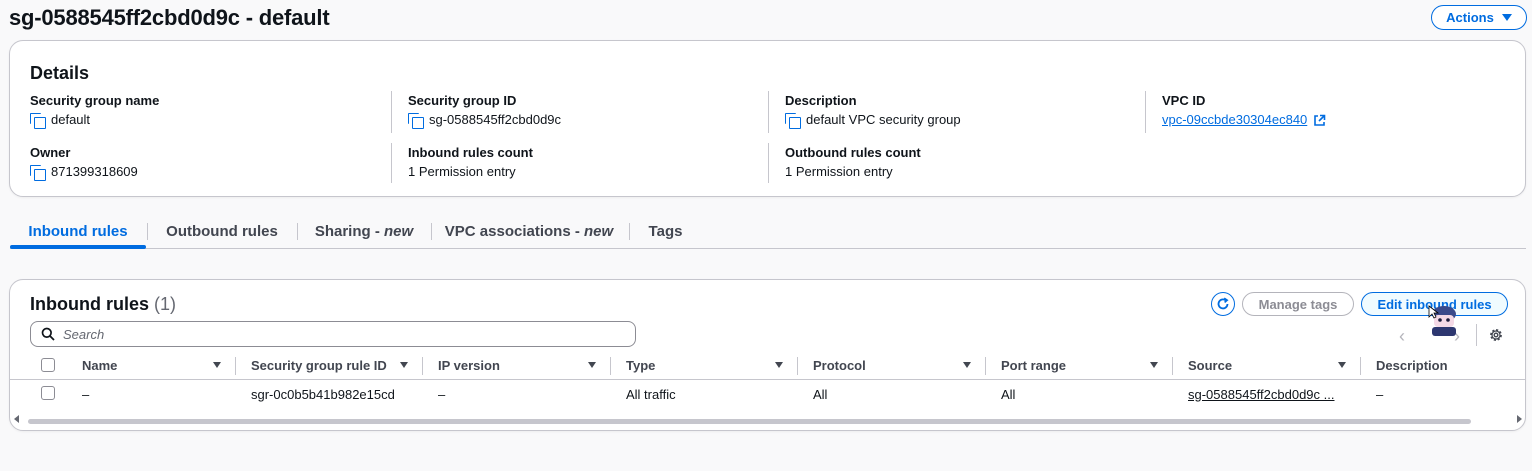  I want to click on field-label: Security group ID, so click(462, 100).